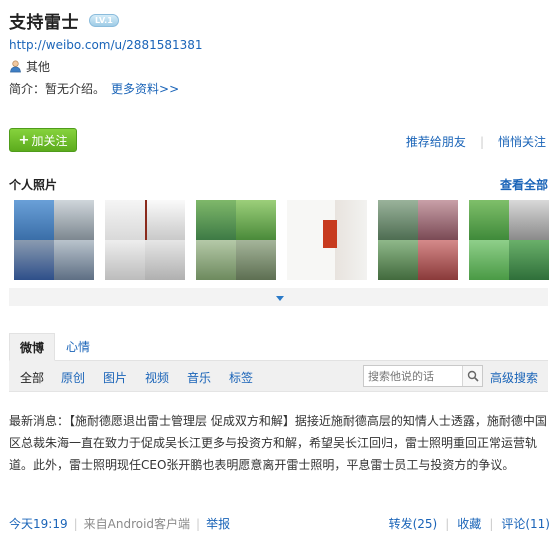 The width and height of the screenshot is (560, 539). What do you see at coordinates (145, 88) in the screenshot?
I see `more-info-link: 更多资料>>` at bounding box center [145, 88].